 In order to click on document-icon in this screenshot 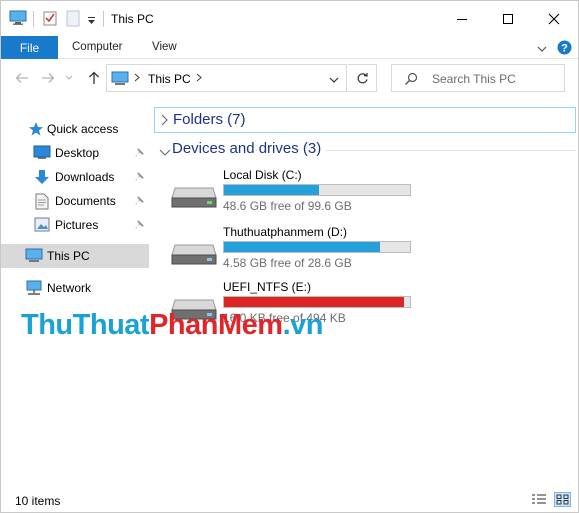, I will do `click(42, 203)`.